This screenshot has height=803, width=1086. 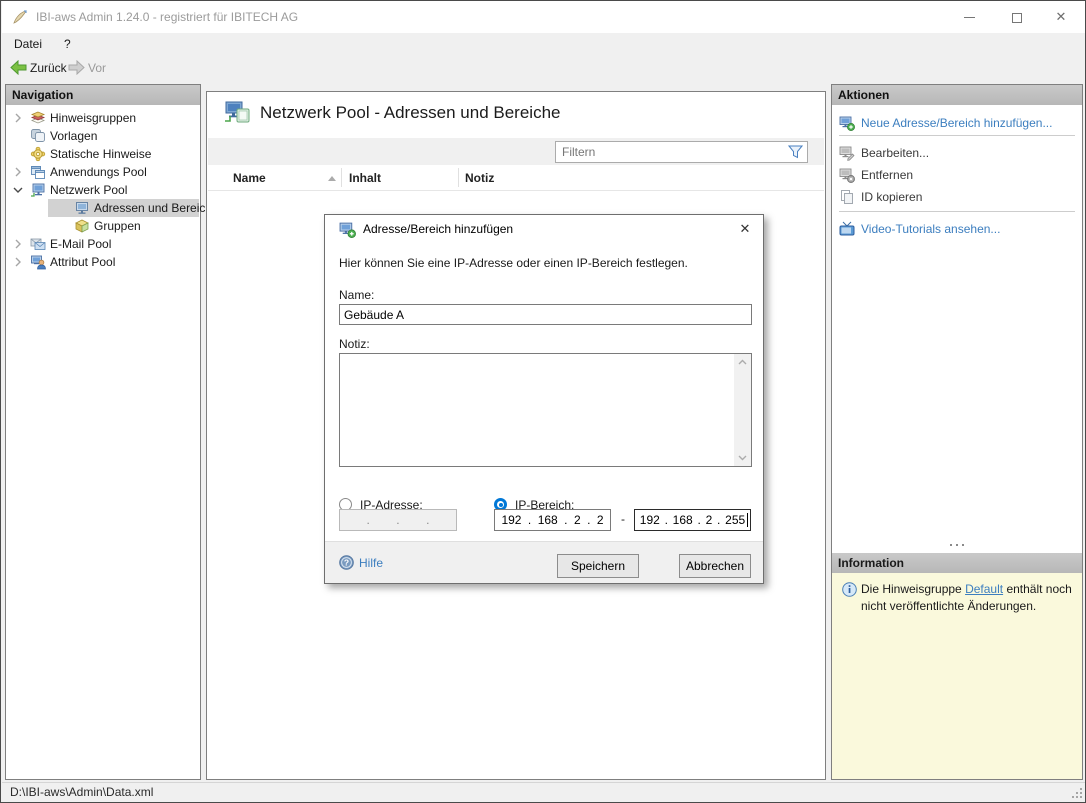 What do you see at coordinates (371, 563) in the screenshot?
I see `help-link: Hilfe` at bounding box center [371, 563].